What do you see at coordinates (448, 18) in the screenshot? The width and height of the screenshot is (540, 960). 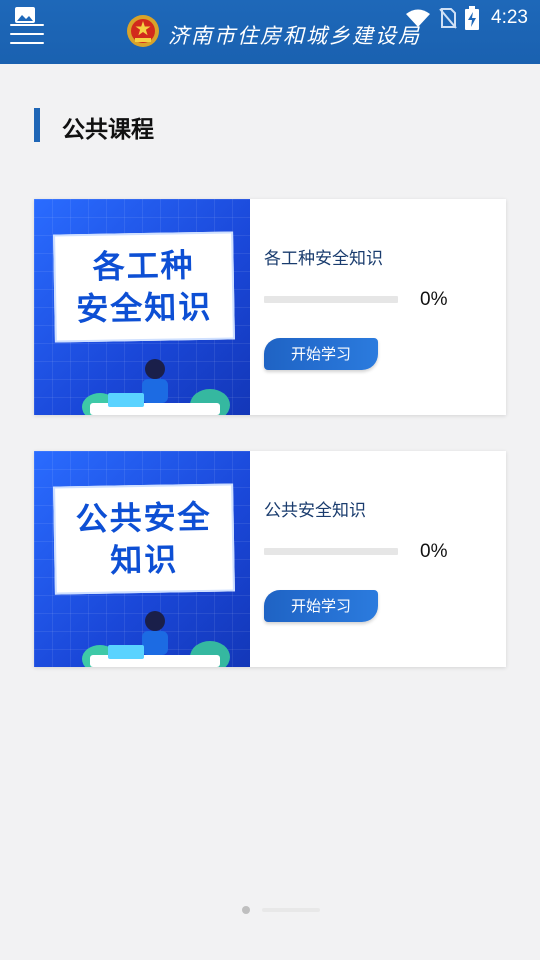 I see `no-sim-icon` at bounding box center [448, 18].